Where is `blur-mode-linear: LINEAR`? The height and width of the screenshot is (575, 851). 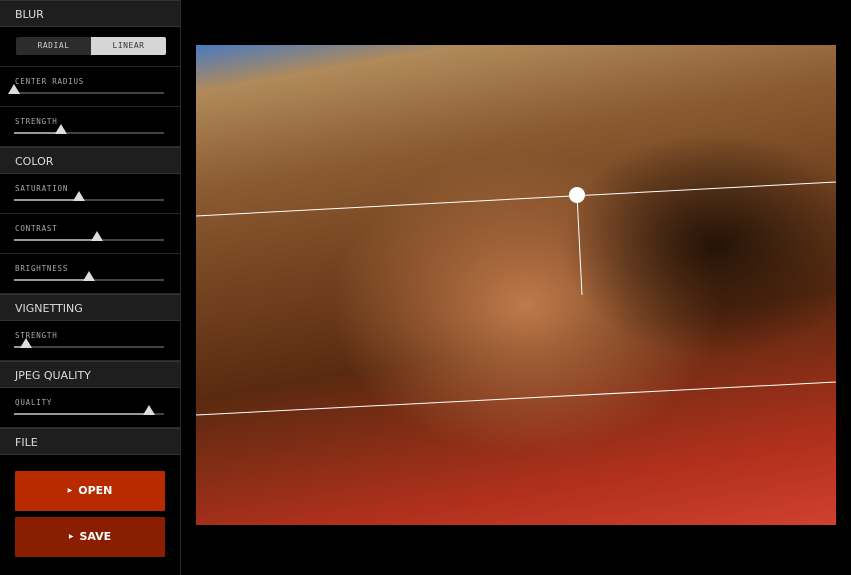
blur-mode-linear: LINEAR is located at coordinates (128, 46).